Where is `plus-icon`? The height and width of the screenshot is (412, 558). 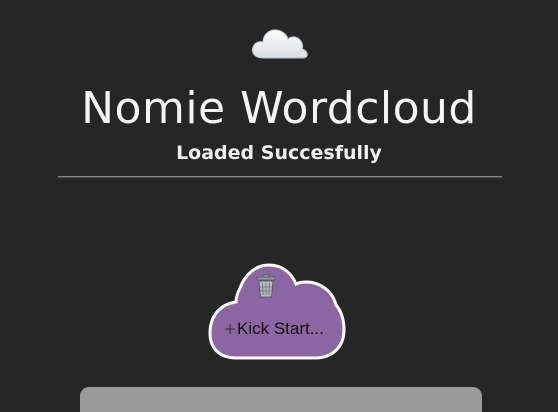
plus-icon is located at coordinates (230, 329).